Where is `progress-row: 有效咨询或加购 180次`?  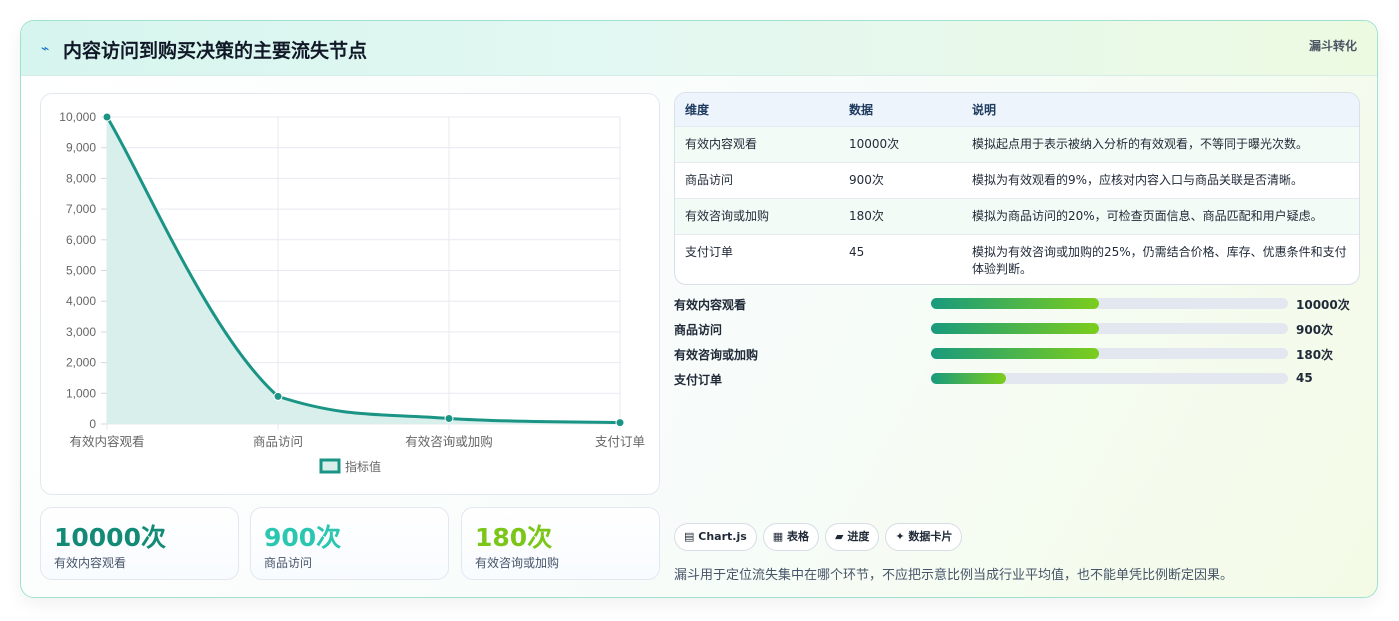
progress-row: 有效咨询或加购 180次 is located at coordinates (1017, 358).